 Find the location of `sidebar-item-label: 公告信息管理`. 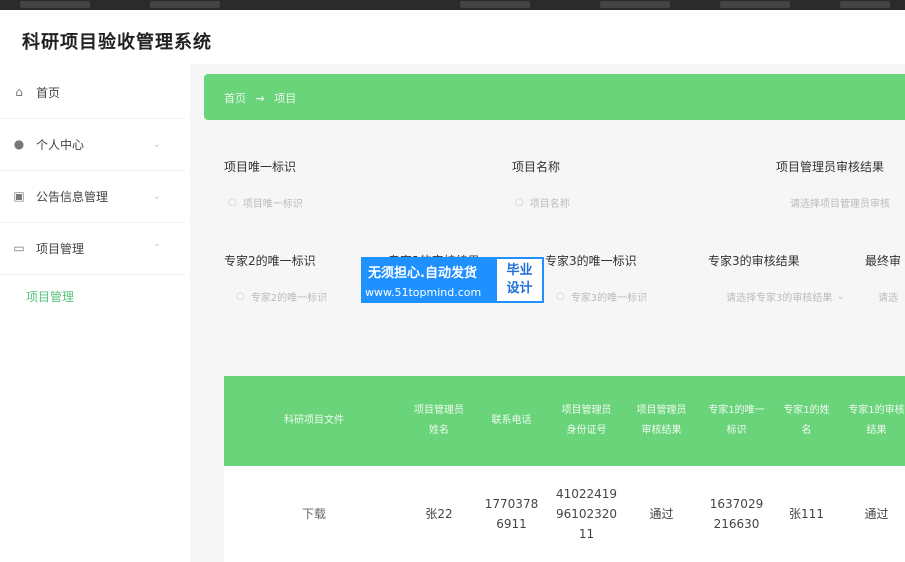

sidebar-item-label: 公告信息管理 is located at coordinates (72, 196).